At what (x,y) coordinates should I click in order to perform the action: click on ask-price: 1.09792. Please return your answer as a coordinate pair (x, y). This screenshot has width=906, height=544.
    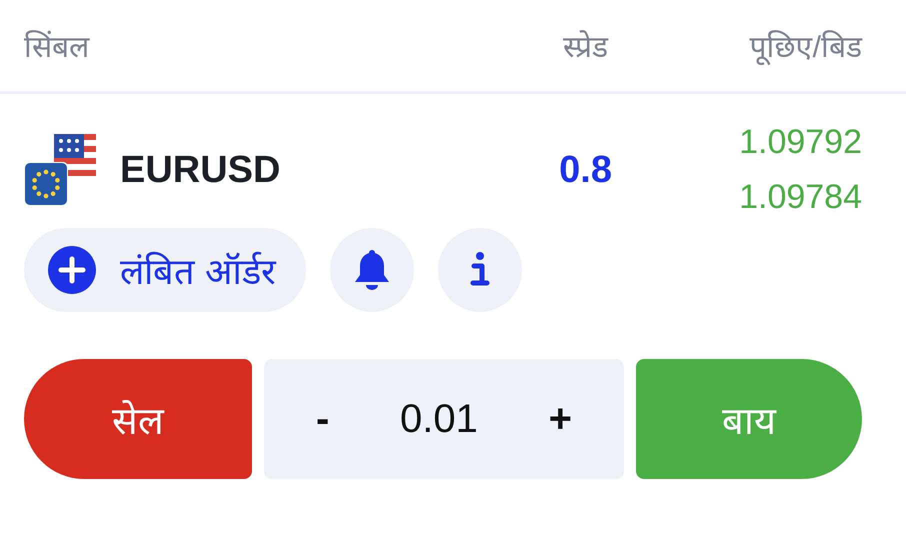
    Looking at the image, I should click on (800, 142).